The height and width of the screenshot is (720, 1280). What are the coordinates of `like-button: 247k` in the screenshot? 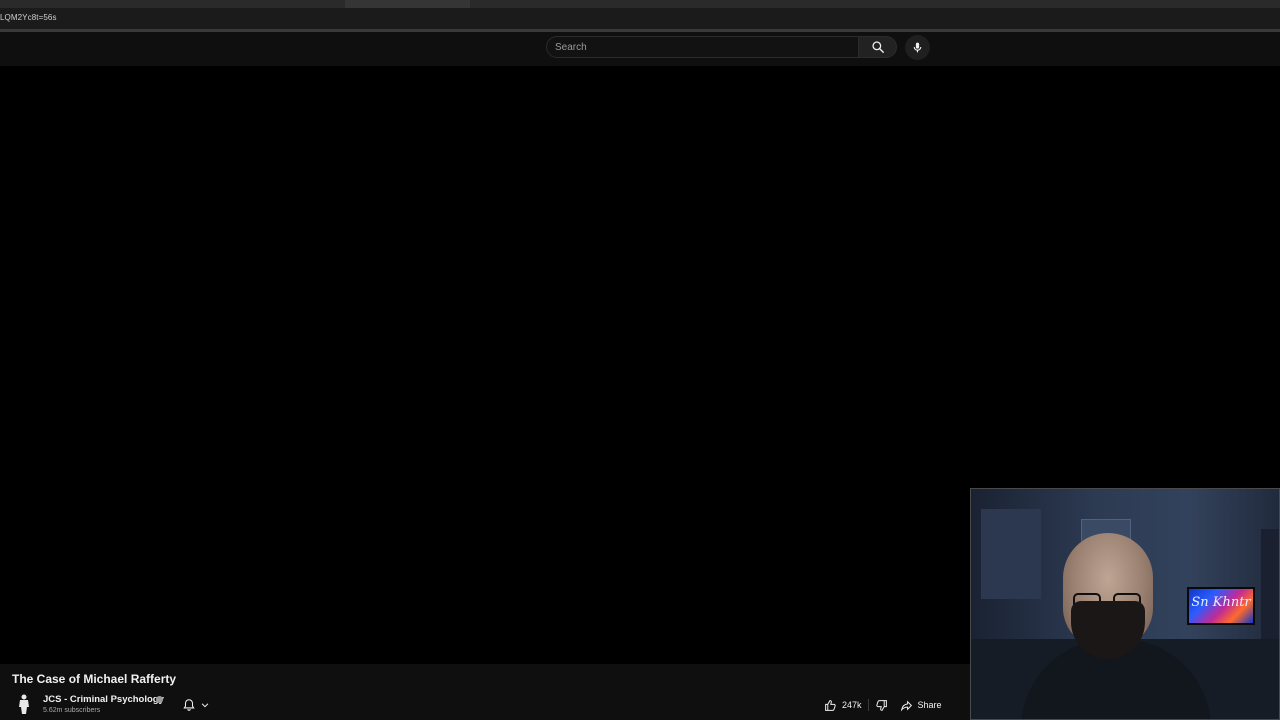 It's located at (843, 705).